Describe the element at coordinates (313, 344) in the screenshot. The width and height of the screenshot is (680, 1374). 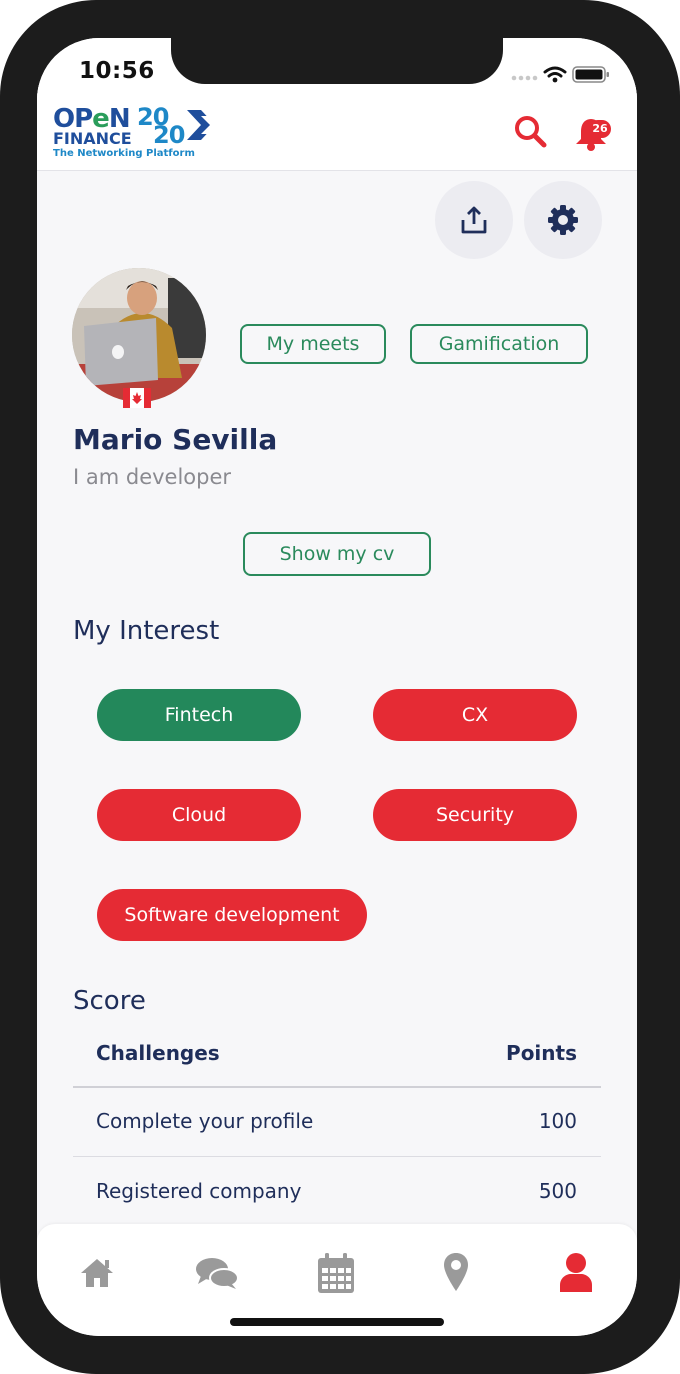
I see `my-meets-button: My meets` at that location.